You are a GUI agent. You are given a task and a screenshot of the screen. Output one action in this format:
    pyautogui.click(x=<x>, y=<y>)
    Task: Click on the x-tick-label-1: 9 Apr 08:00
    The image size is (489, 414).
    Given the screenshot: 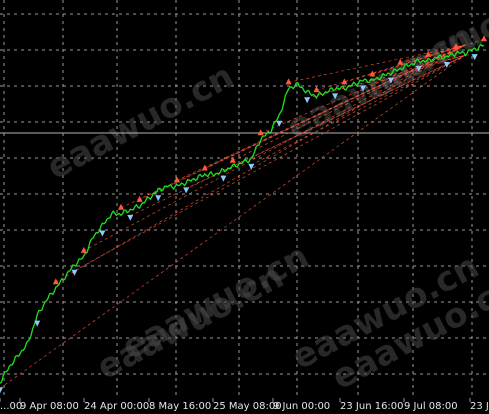 What is the action you would take?
    pyautogui.click(x=49, y=406)
    